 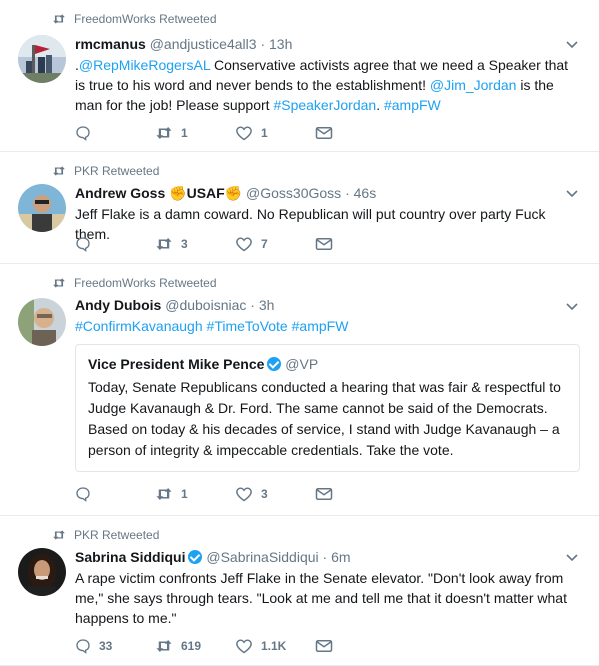 I want to click on reply-button: 33, so click(x=115, y=646).